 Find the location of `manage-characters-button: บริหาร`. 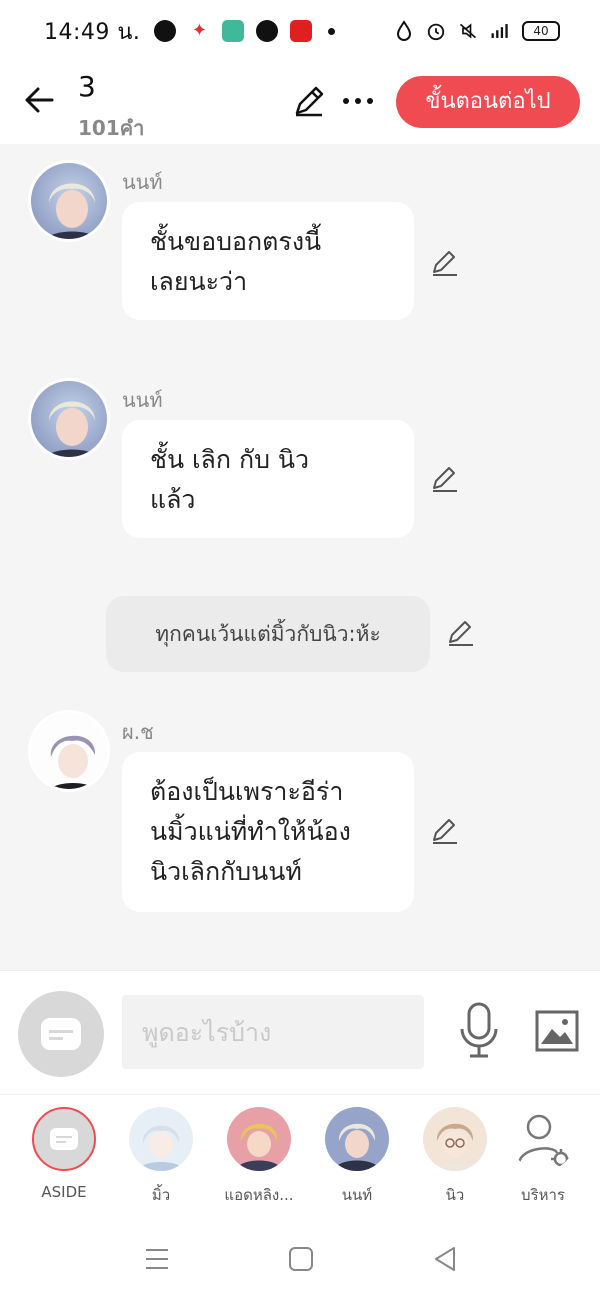

manage-characters-button: บริหาร is located at coordinates (543, 1157).